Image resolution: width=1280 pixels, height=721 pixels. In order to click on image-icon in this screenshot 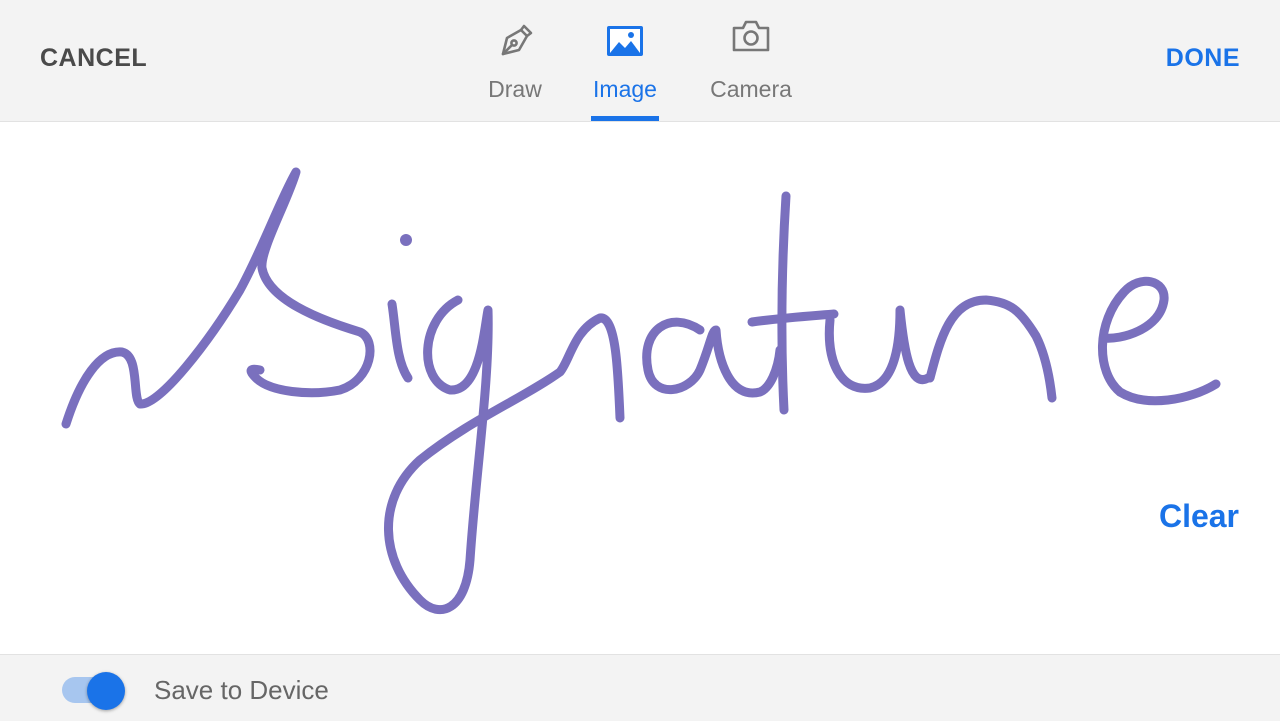, I will do `click(625, 42)`.